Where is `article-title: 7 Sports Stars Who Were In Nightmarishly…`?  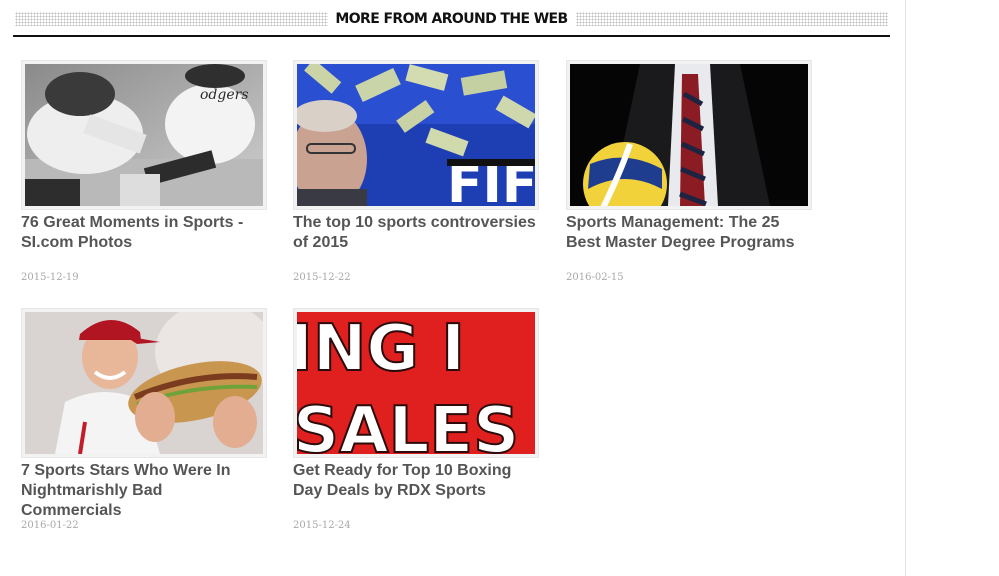 article-title: 7 Sports Stars Who Were In Nightmarishly… is located at coordinates (144, 491).